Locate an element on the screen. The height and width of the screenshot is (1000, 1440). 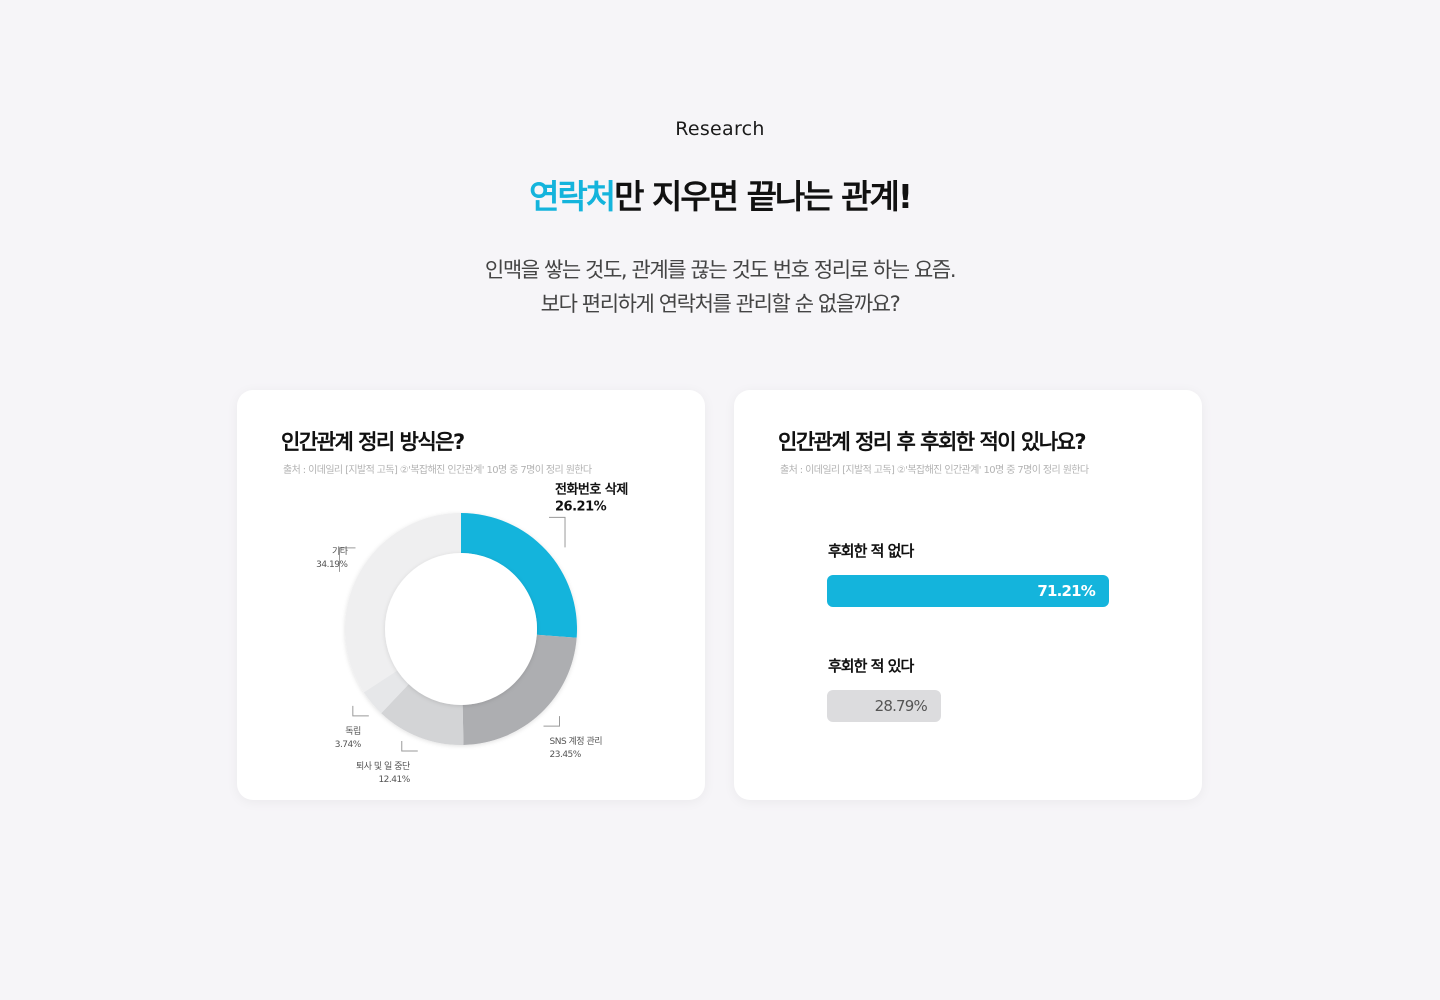
bar-track: 28.79% is located at coordinates (884, 706).